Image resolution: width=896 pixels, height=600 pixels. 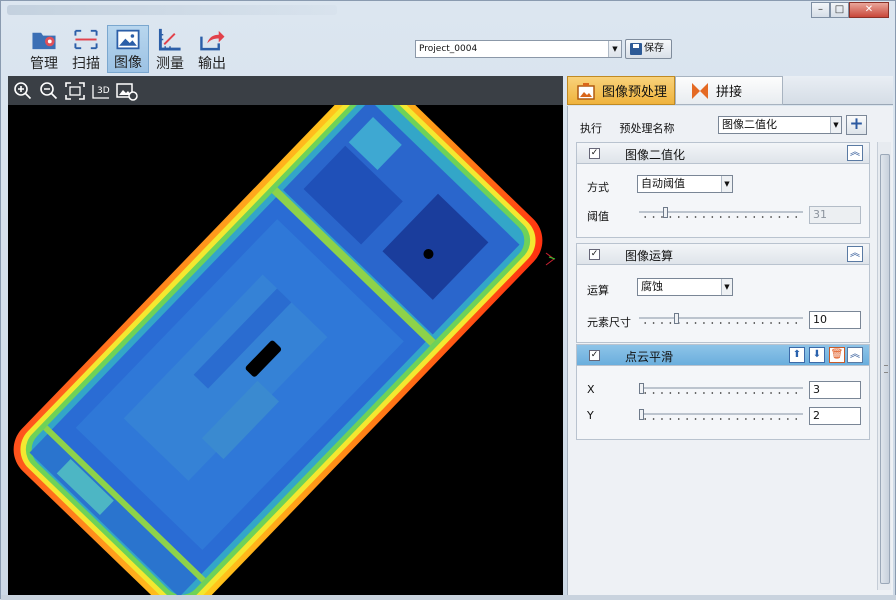 I want to click on 3d-view-button: 3D, so click(x=101, y=91).